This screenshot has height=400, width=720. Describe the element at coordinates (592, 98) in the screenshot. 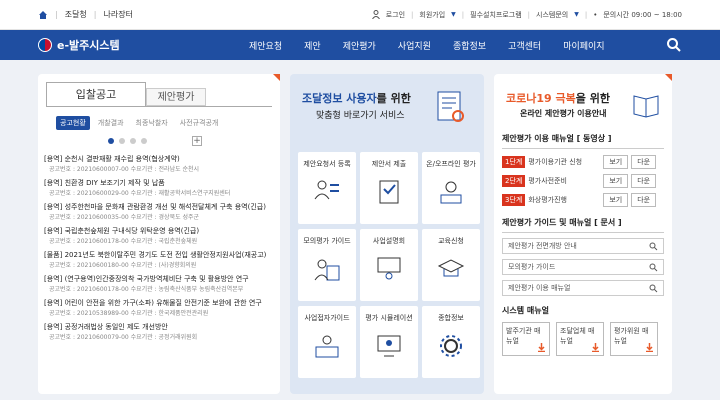

I see `covid-title-rest: 을 위한` at that location.